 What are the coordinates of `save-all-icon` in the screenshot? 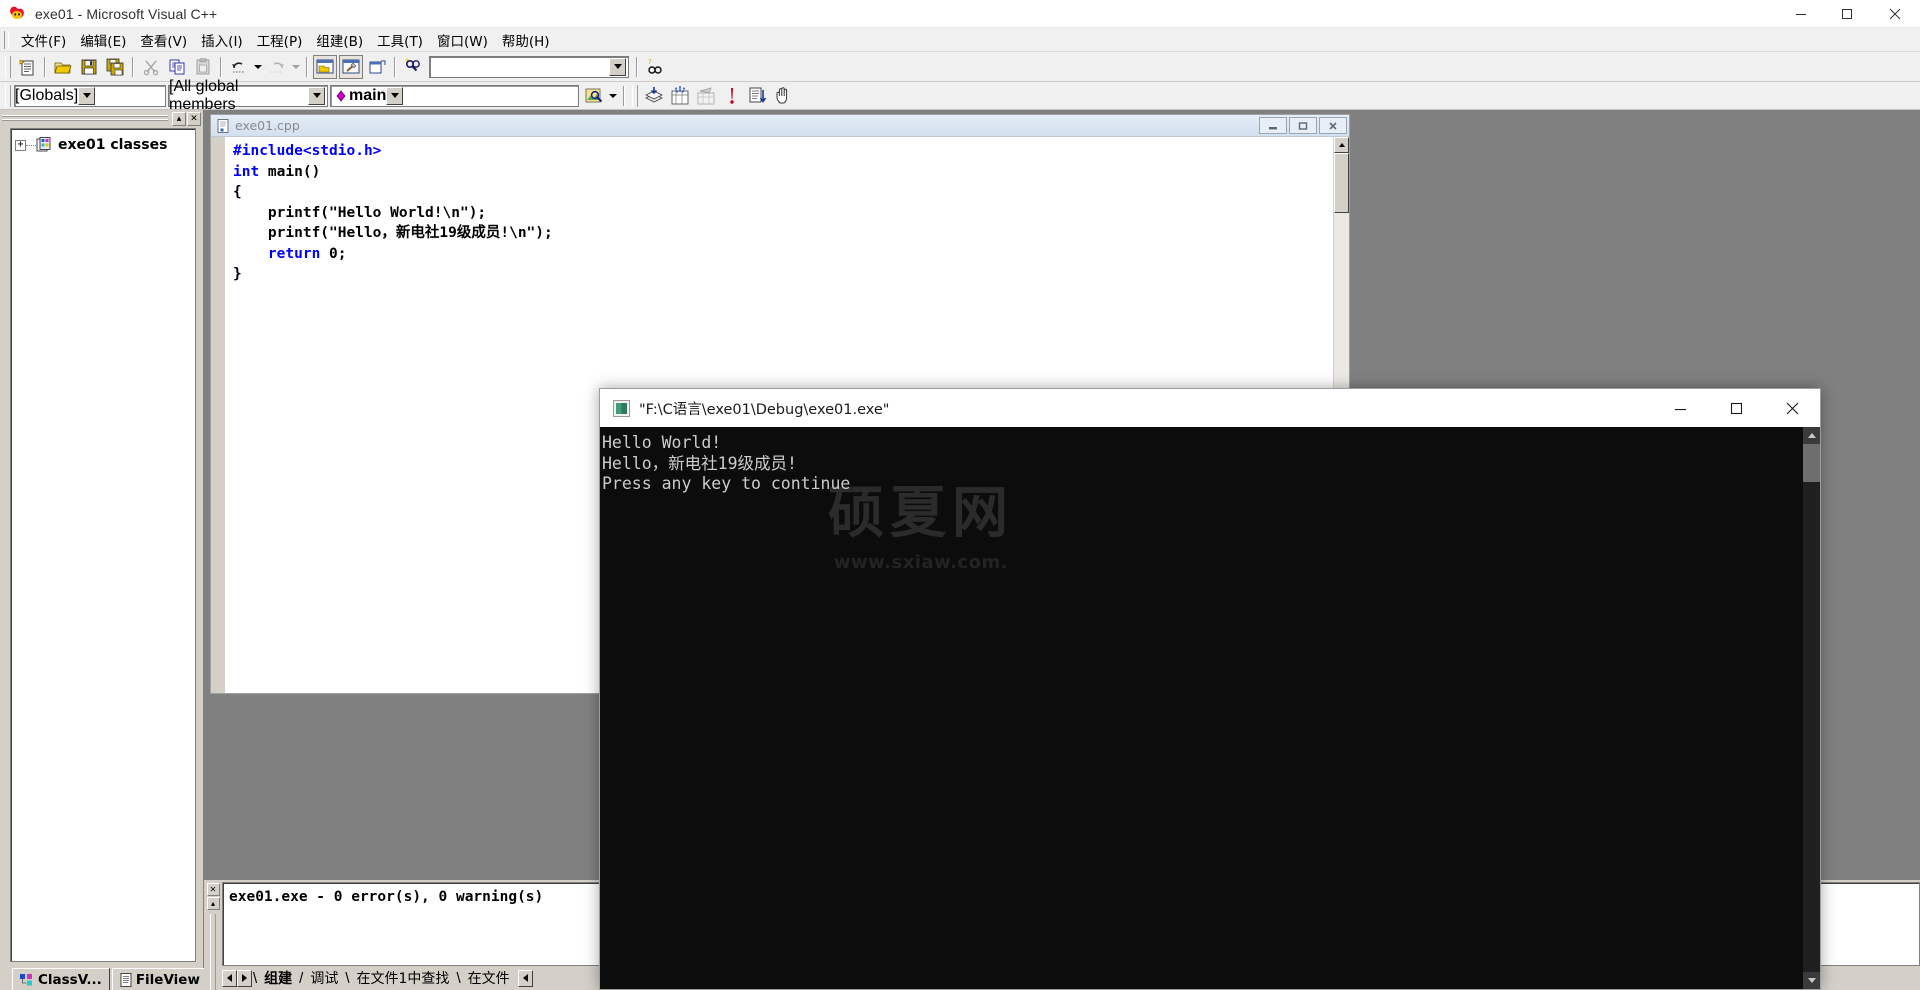 It's located at (115, 67).